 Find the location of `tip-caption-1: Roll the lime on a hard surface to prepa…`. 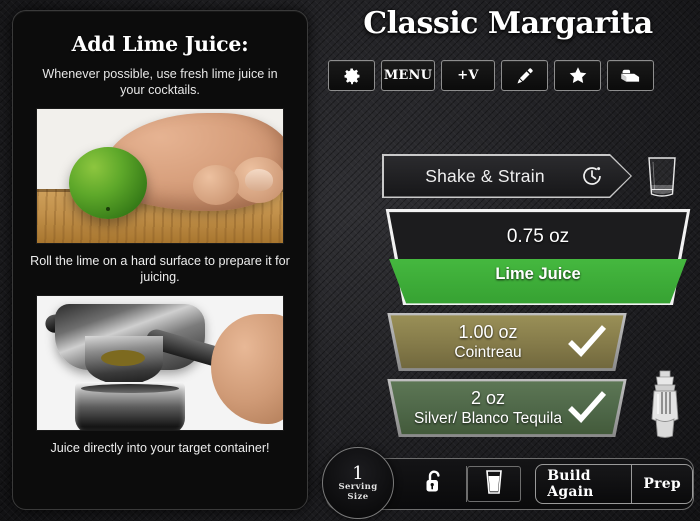

tip-caption-1: Roll the lime on a hard surface to prepa… is located at coordinates (160, 269).